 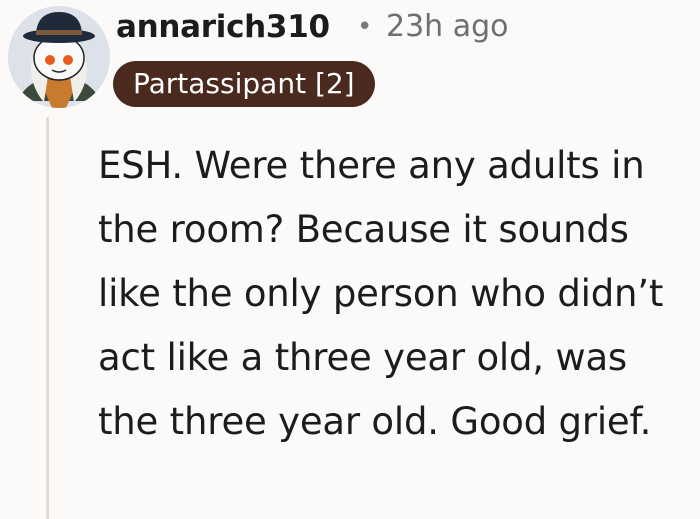 I want to click on timestamp: 23h ago, so click(x=447, y=27).